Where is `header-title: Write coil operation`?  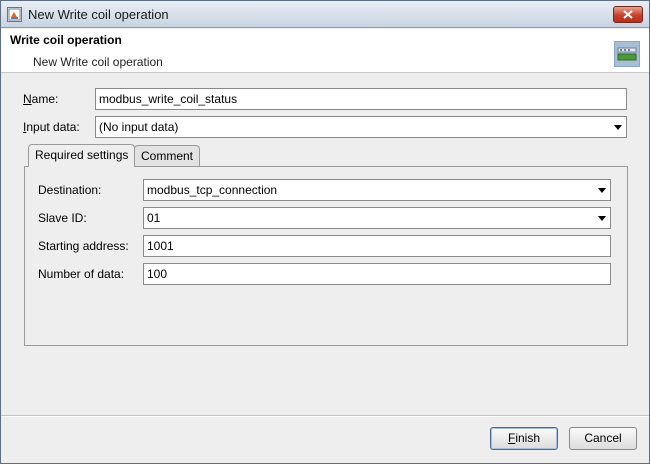 header-title: Write coil operation is located at coordinates (66, 40).